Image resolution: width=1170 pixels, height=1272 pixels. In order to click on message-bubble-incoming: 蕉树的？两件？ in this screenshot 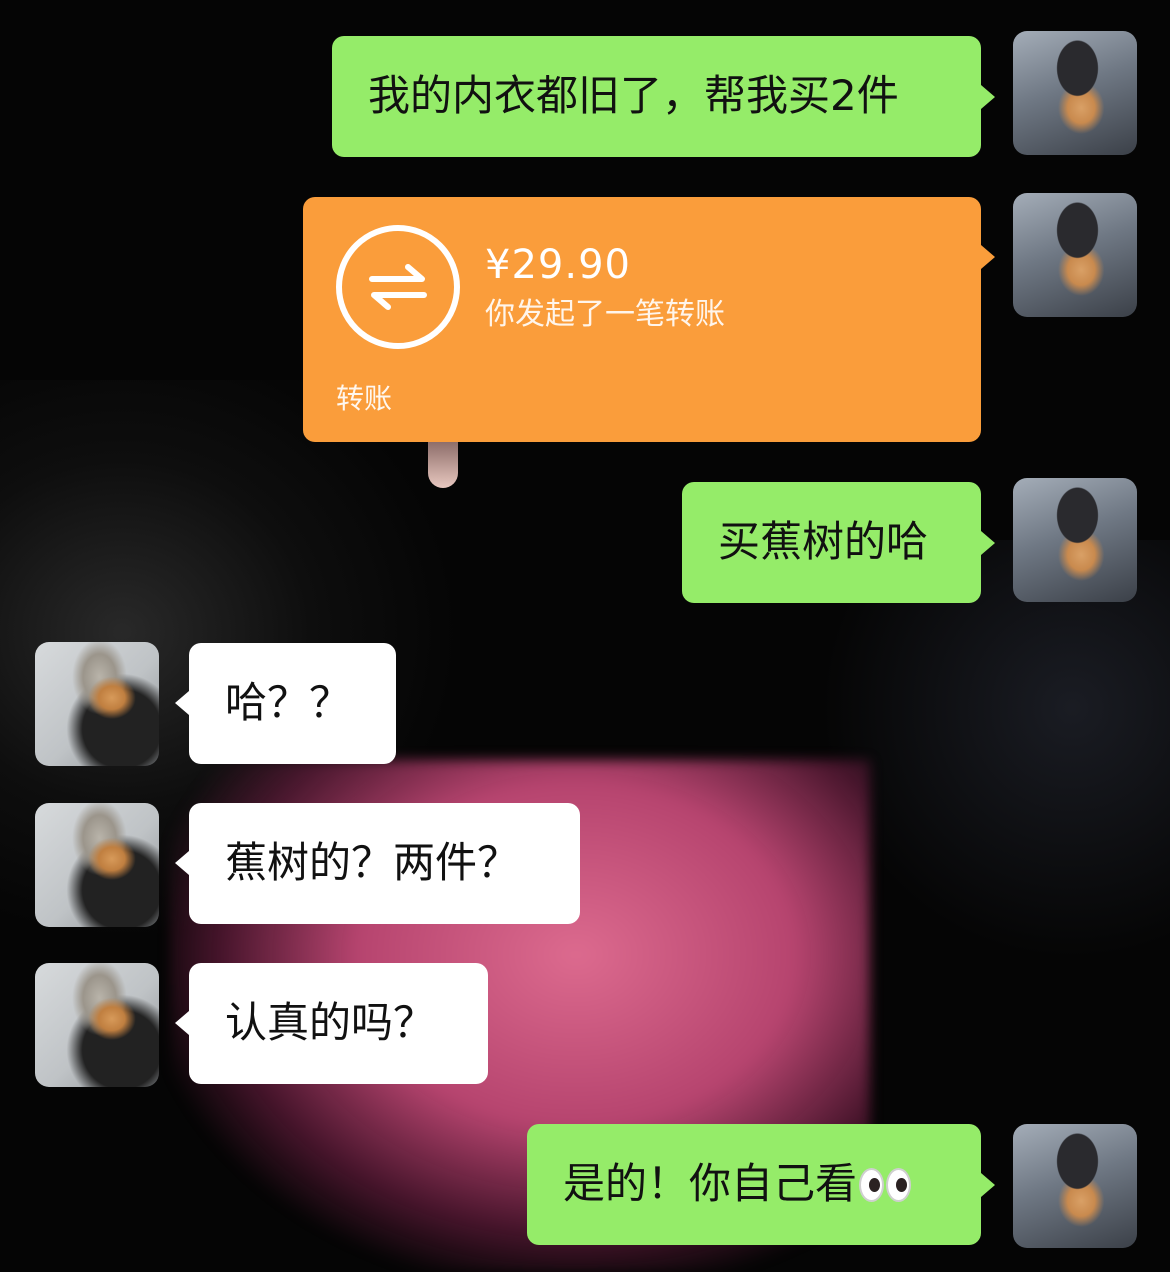, I will do `click(384, 863)`.